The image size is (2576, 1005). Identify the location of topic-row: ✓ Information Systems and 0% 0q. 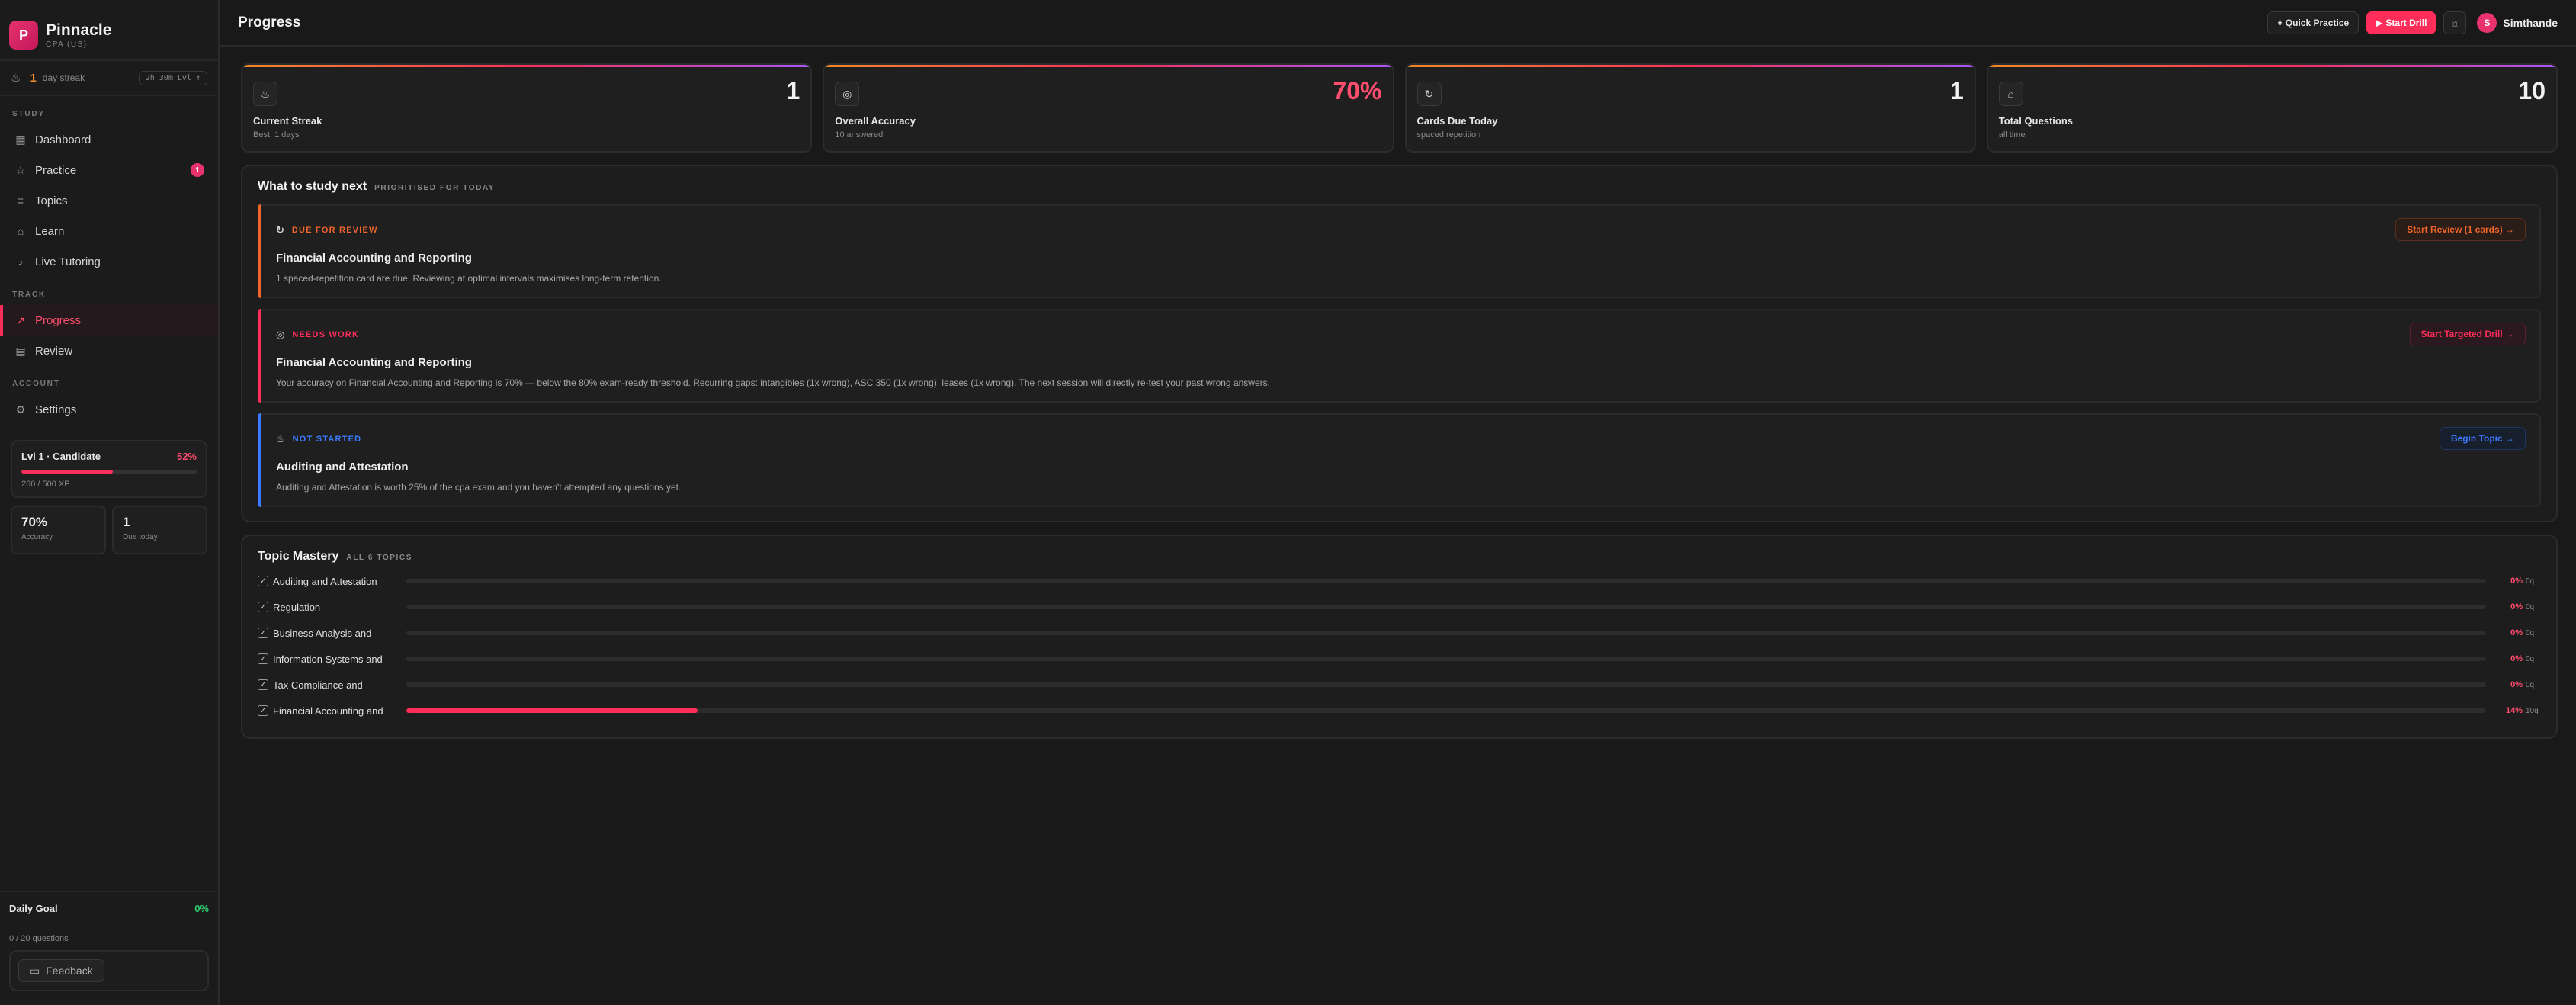
(1399, 659).